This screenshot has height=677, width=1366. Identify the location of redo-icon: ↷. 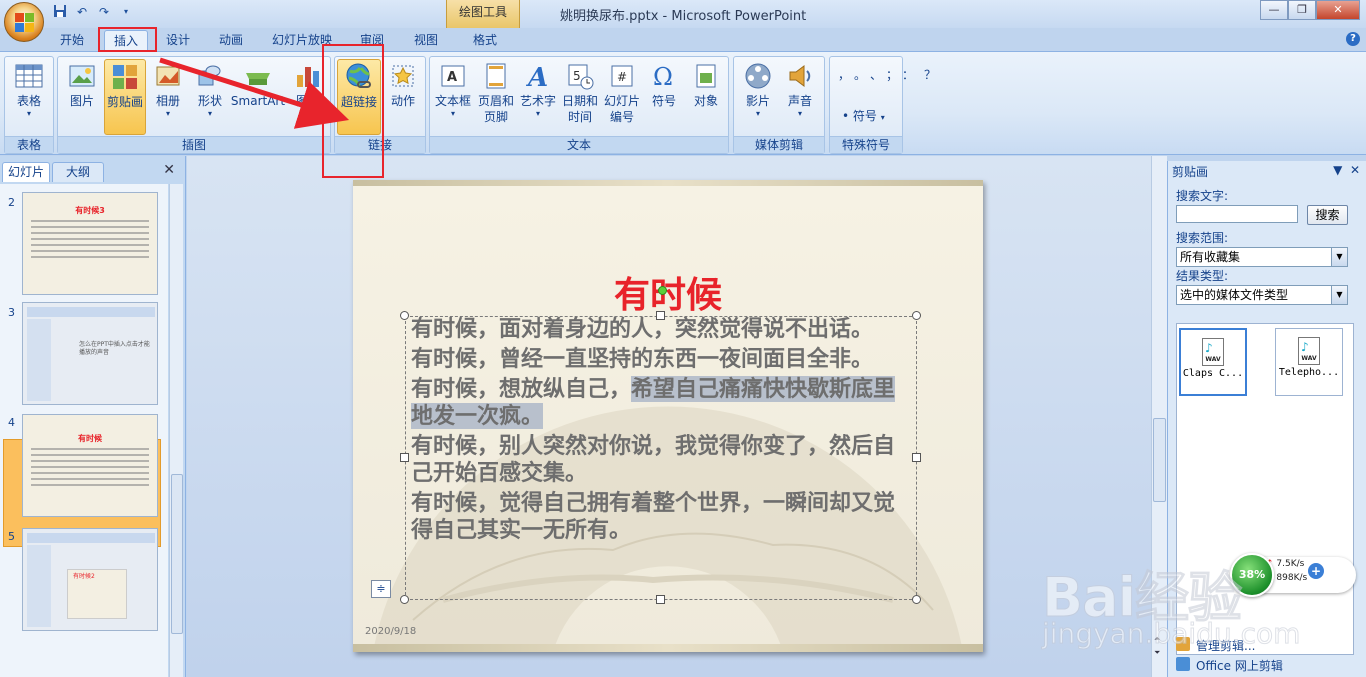
(104, 12).